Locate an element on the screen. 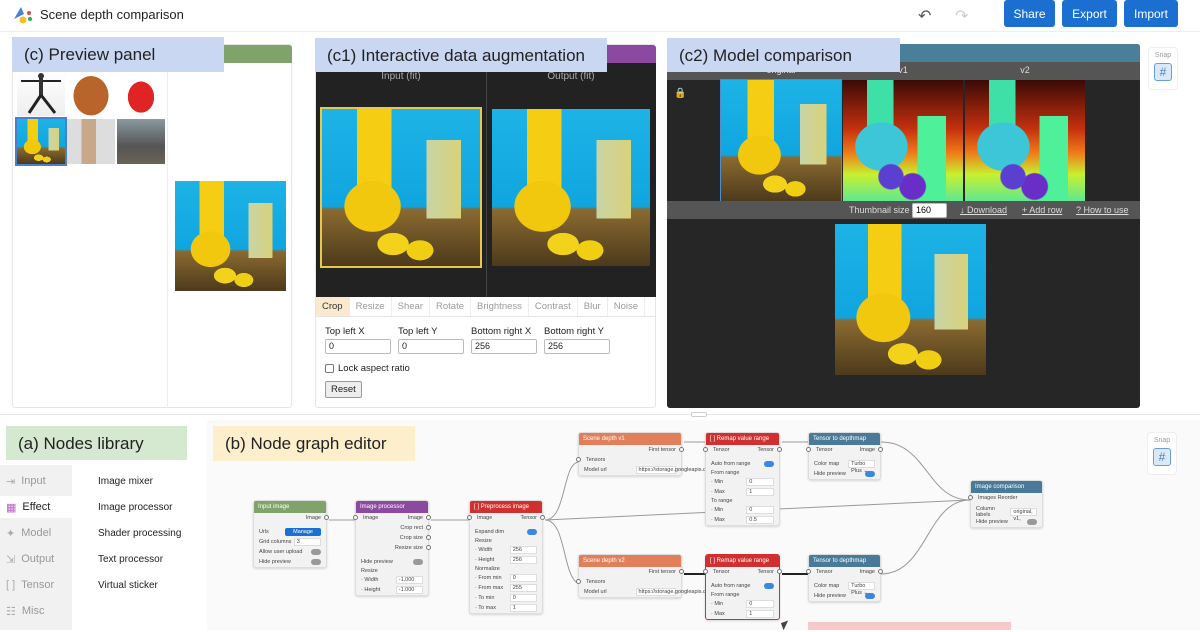 Image resolution: width=1200 pixels, height=632 pixels. tab-blur: Blur is located at coordinates (593, 306).